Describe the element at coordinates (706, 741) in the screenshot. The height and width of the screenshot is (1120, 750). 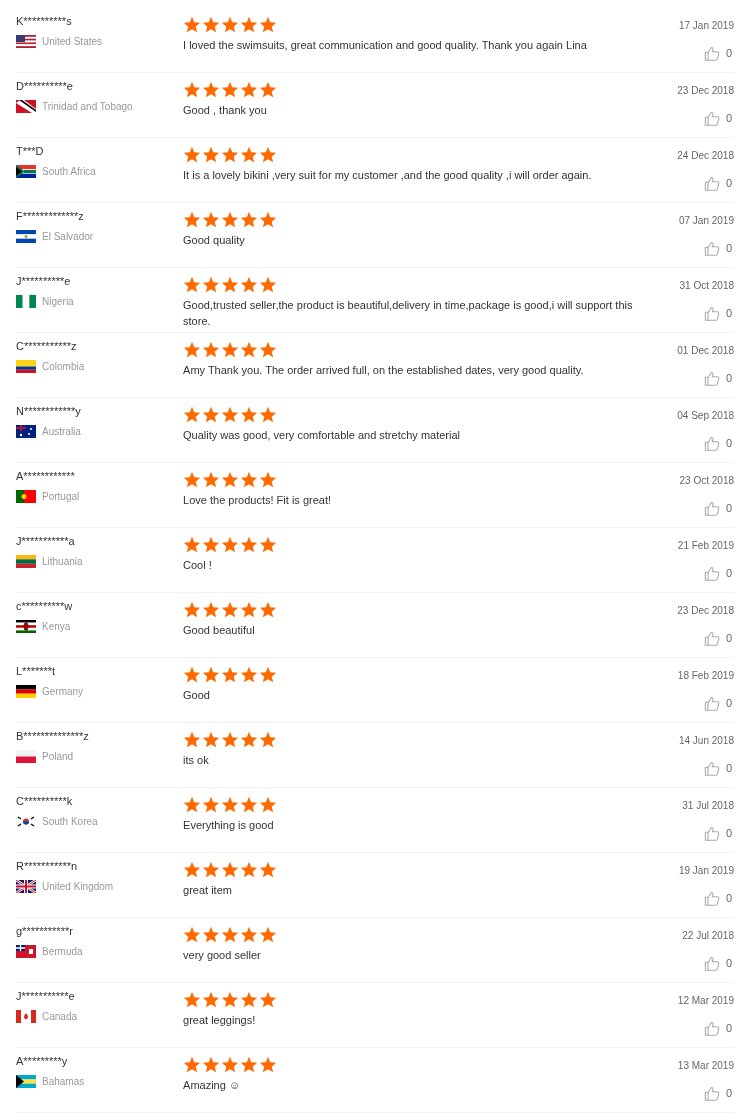
I see `review-date: 14 Jun 2018` at that location.